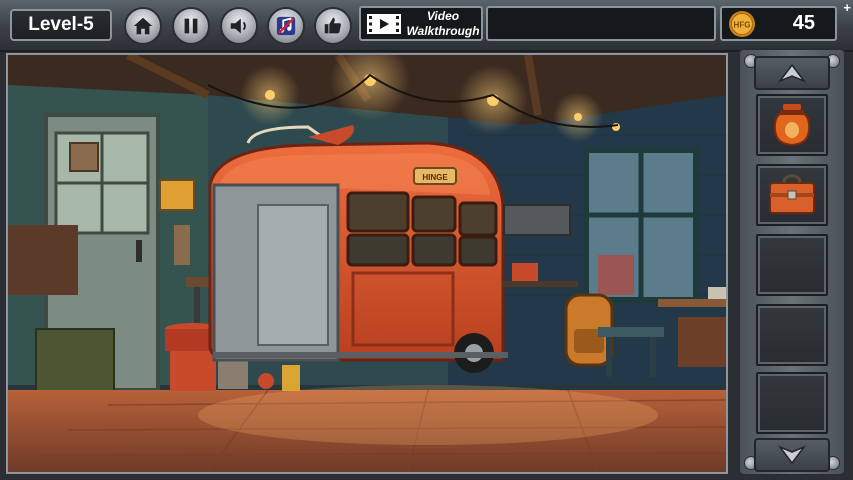 This screenshot has width=853, height=480. What do you see at coordinates (291, 378) in the screenshot?
I see `oil-can` at bounding box center [291, 378].